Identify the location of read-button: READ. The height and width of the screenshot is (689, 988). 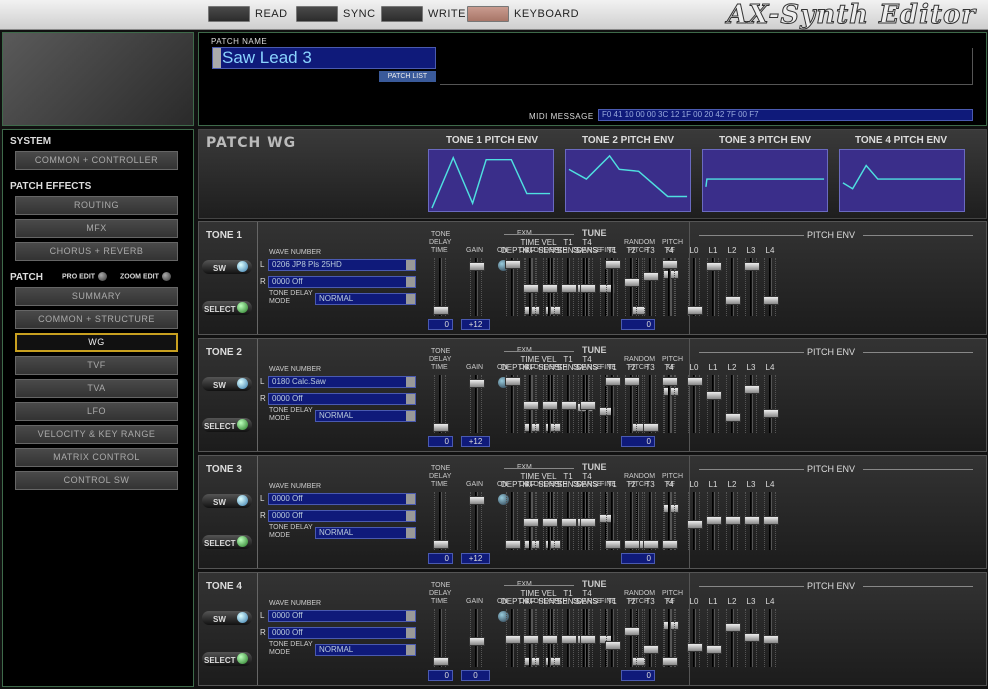
(248, 14).